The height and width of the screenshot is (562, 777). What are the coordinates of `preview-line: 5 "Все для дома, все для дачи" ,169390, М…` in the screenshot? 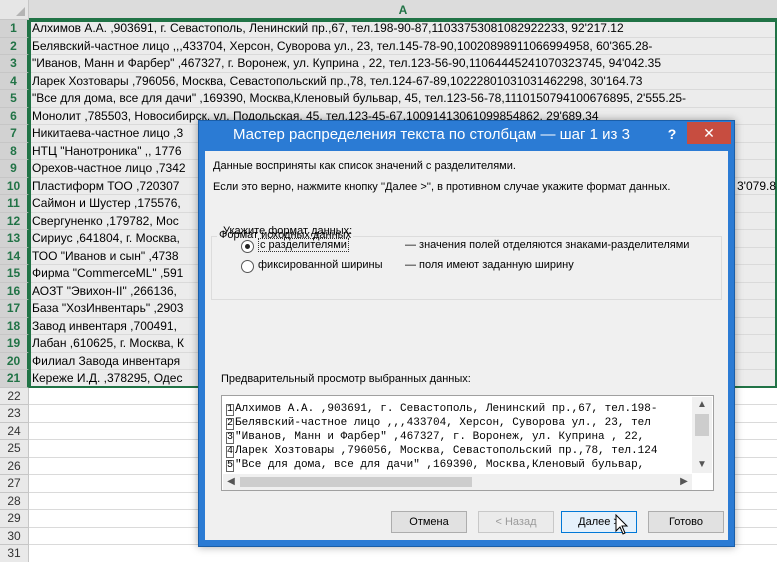 It's located at (457, 465).